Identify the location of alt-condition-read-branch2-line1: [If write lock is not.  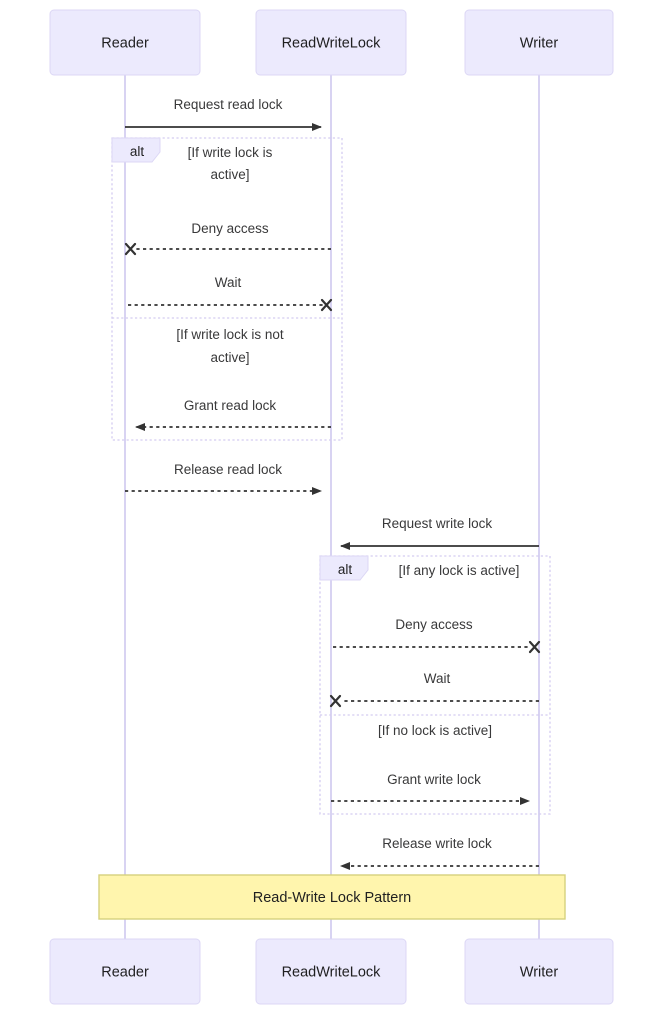
(230, 334).